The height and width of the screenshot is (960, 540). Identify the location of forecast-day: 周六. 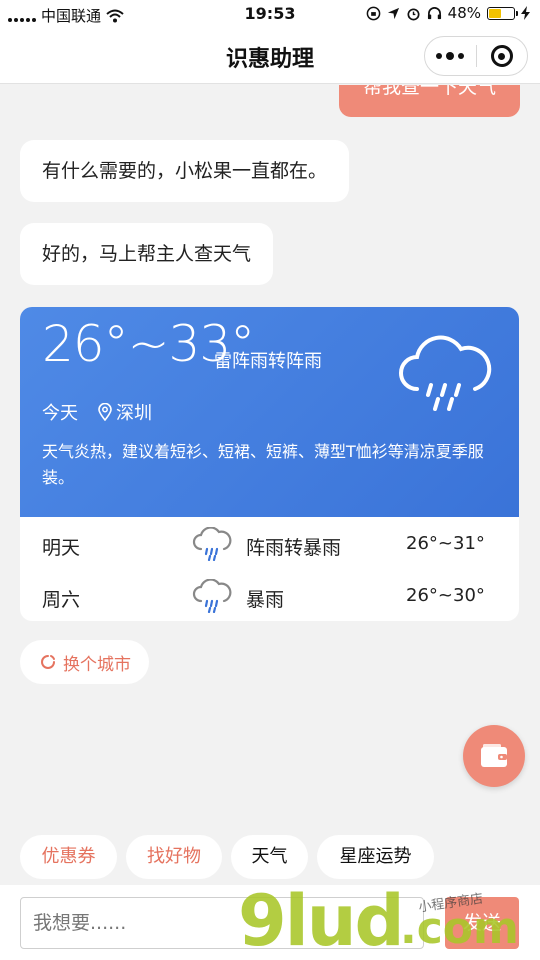
(61, 600).